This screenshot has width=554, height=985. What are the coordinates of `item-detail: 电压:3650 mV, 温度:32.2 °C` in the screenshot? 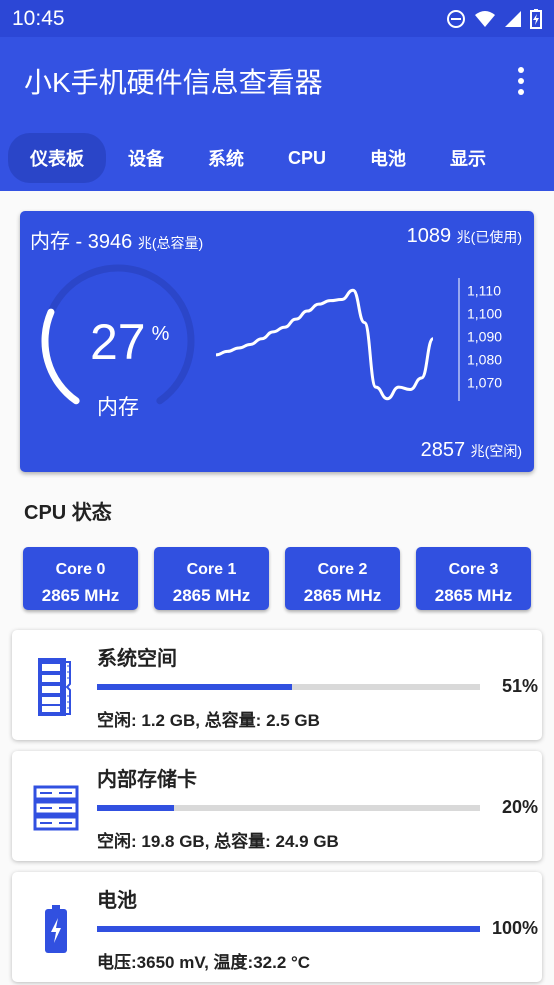 It's located at (204, 962).